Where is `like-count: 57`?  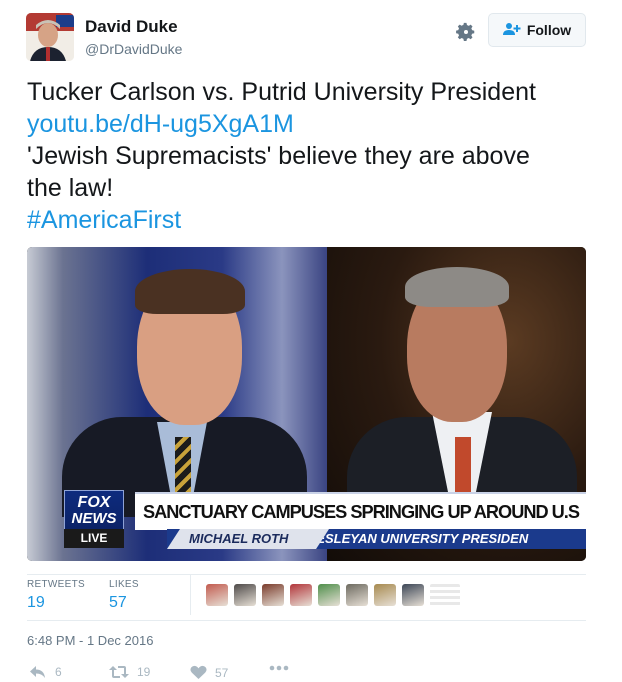 like-count: 57 is located at coordinates (222, 672).